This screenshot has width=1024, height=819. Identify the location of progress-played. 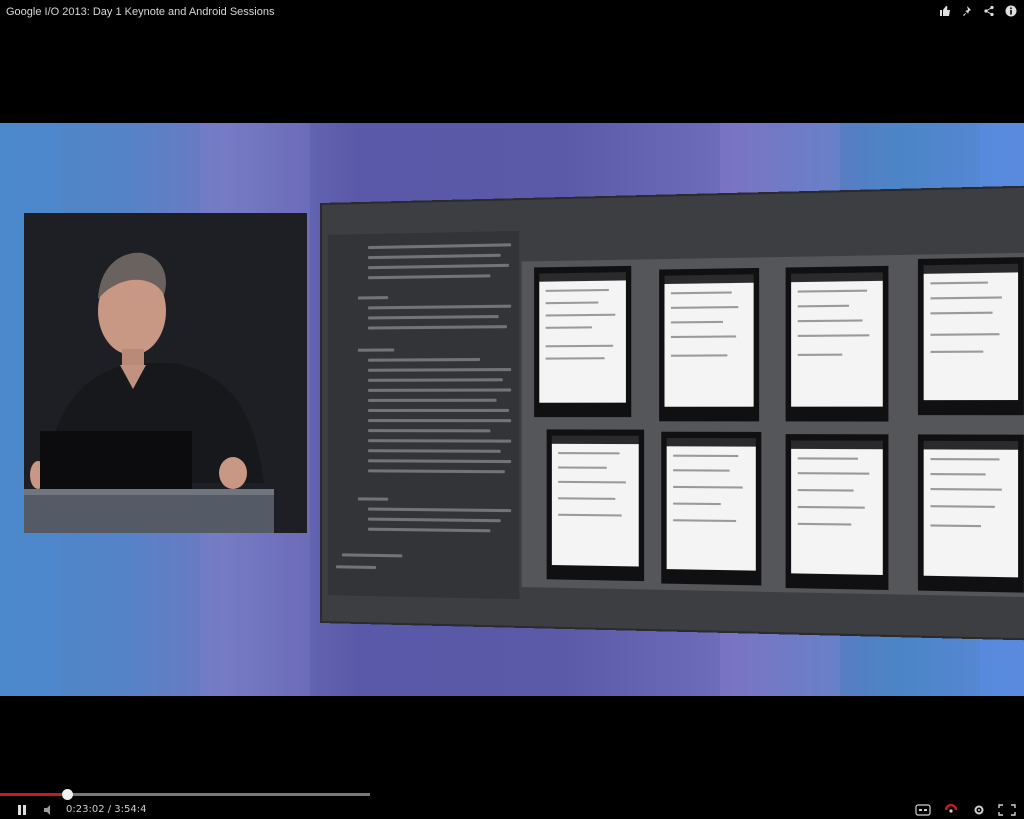
(33, 794).